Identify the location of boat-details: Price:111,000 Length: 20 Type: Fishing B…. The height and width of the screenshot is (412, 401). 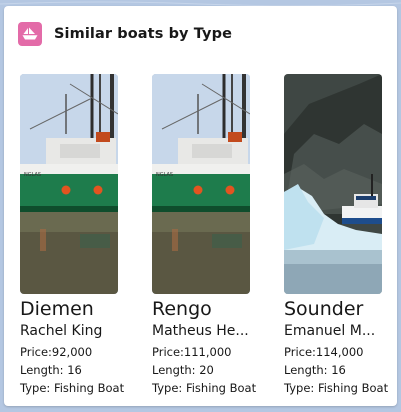
(204, 370).